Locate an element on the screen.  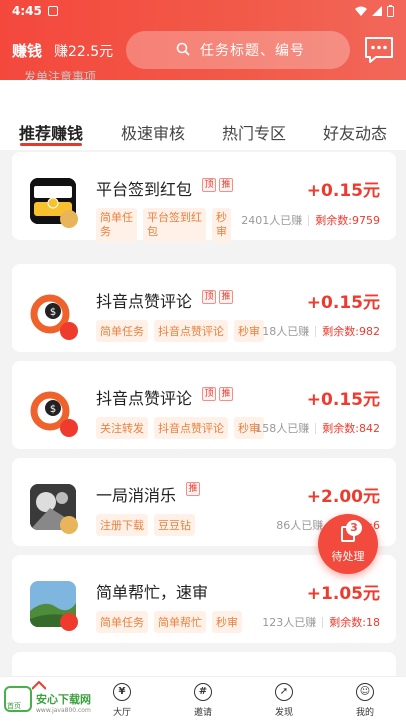
search-icon is located at coordinates (183, 49).